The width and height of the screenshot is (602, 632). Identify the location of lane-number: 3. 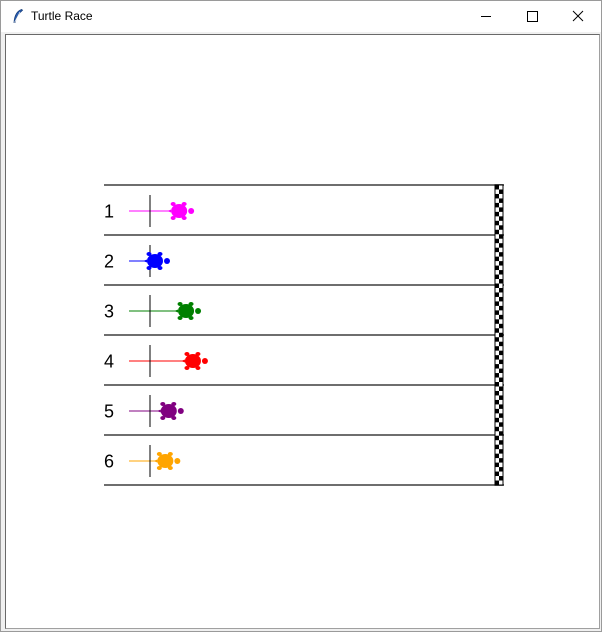
(109, 312).